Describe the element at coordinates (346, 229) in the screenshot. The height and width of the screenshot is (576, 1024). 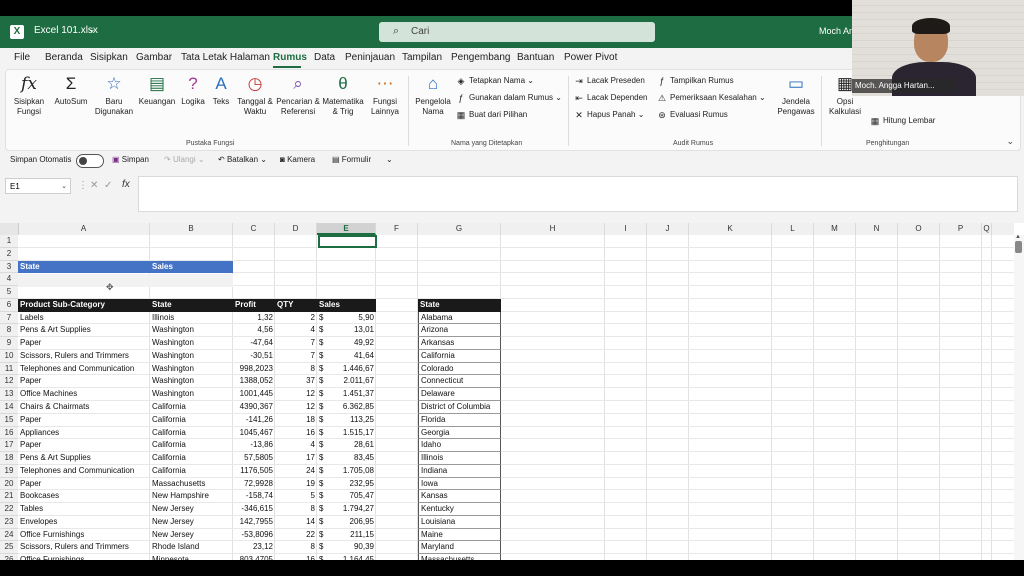
I see `column-header-e: E` at that location.